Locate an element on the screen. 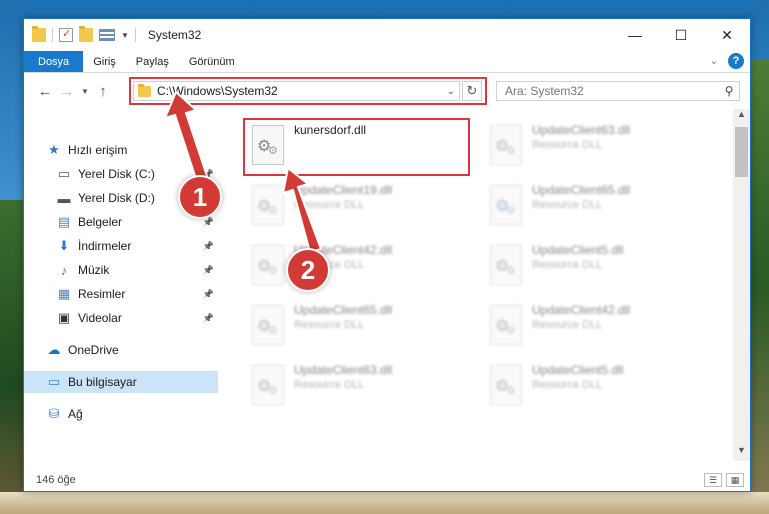  customize-toolbar-icon: ▼ is located at coordinates (125, 35).